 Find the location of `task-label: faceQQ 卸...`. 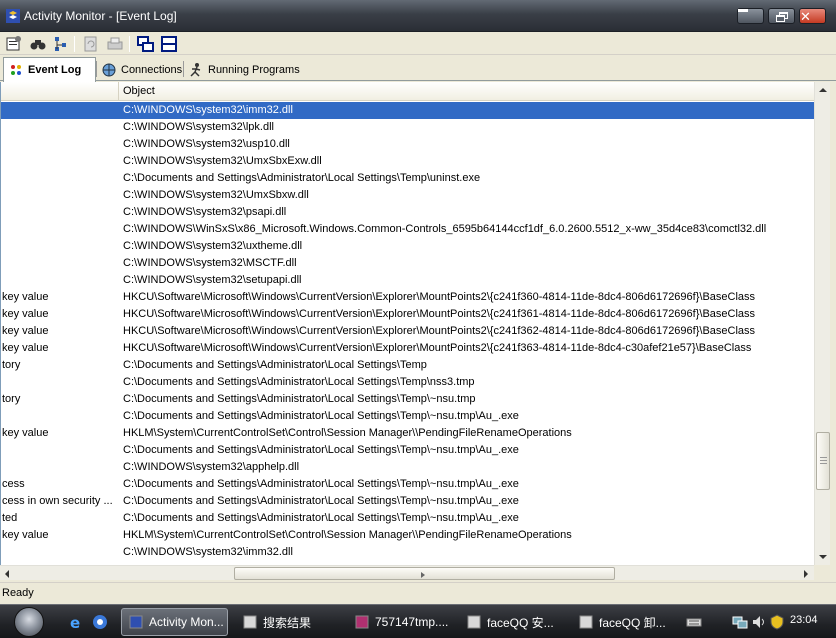

task-label: faceQQ 卸... is located at coordinates (632, 622).